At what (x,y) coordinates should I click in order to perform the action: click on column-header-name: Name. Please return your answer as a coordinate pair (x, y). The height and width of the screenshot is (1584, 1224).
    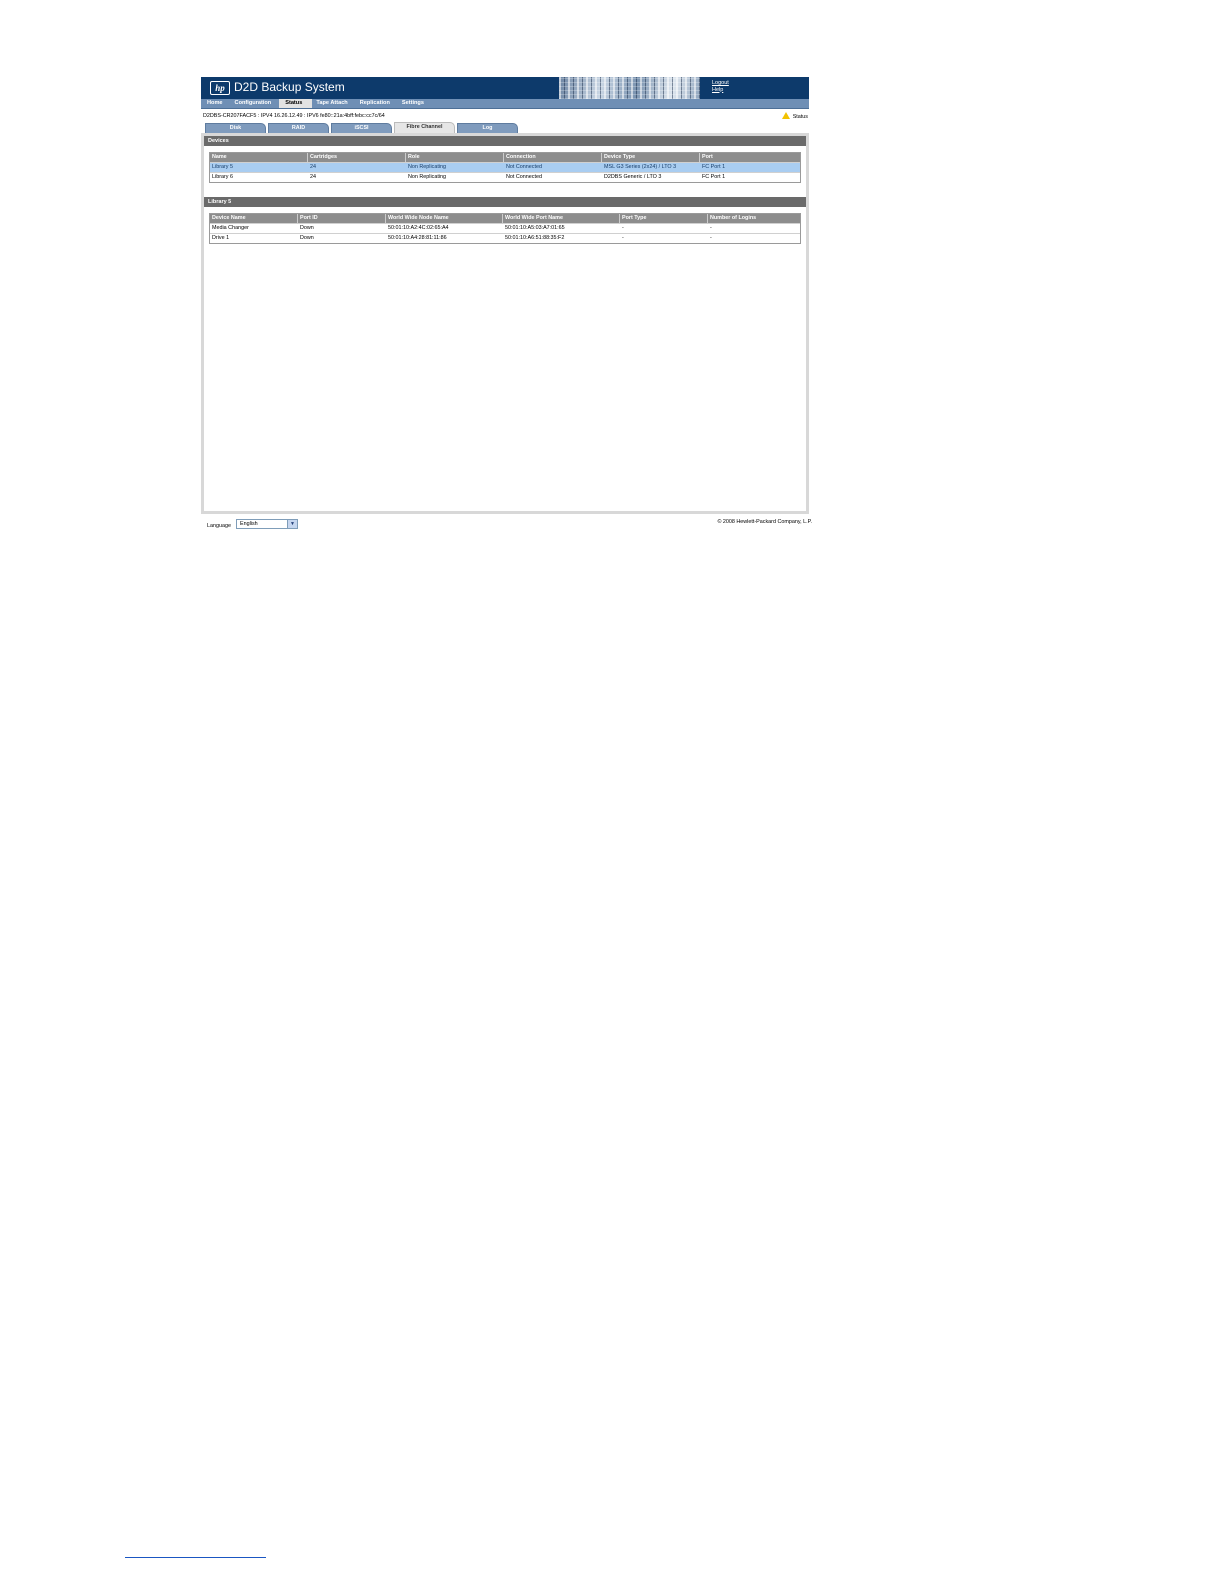
    Looking at the image, I should click on (259, 157).